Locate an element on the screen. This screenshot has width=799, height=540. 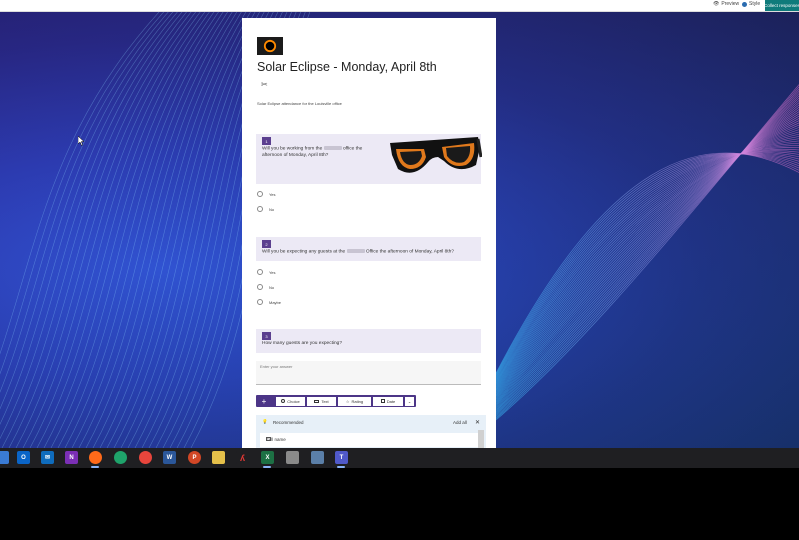
form-title: Solar Eclipse - Monday, April 8th is located at coordinates (347, 67).